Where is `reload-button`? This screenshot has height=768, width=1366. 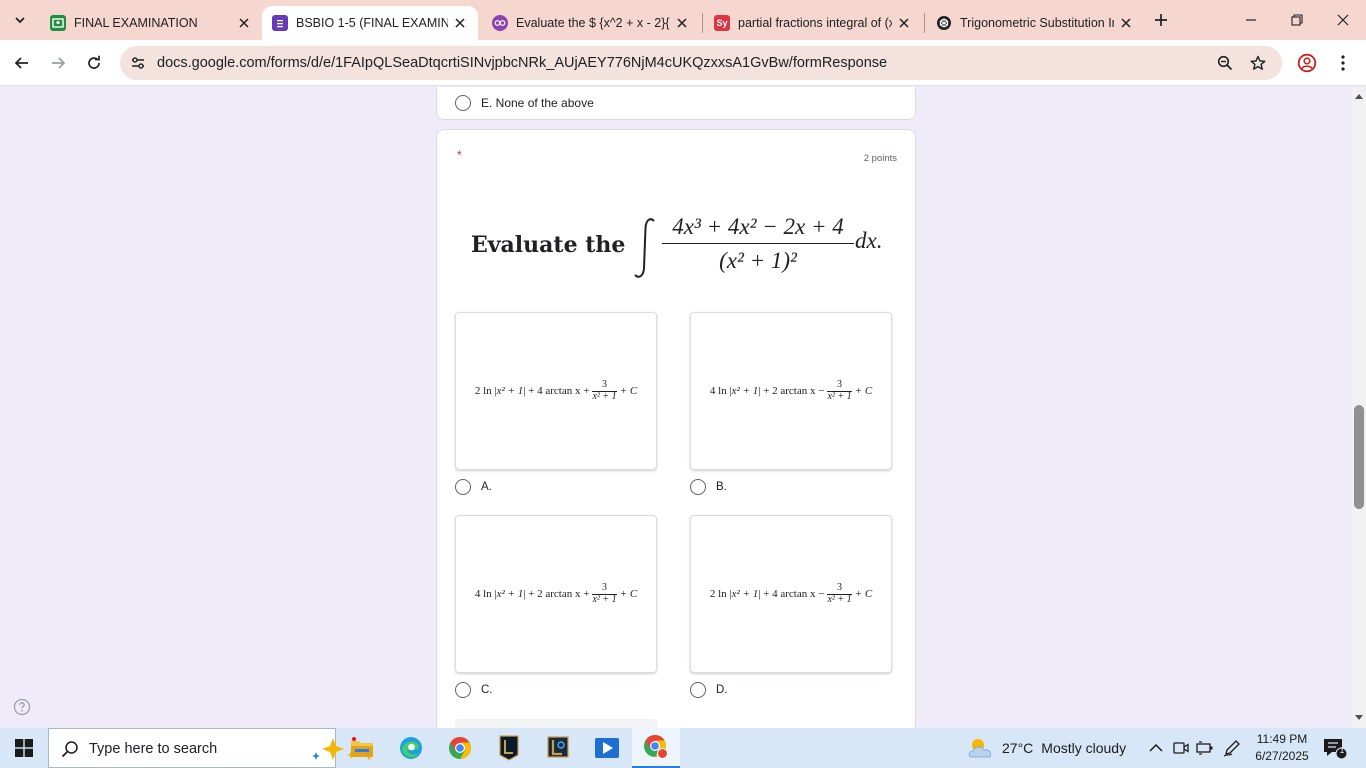 reload-button is located at coordinates (94, 63).